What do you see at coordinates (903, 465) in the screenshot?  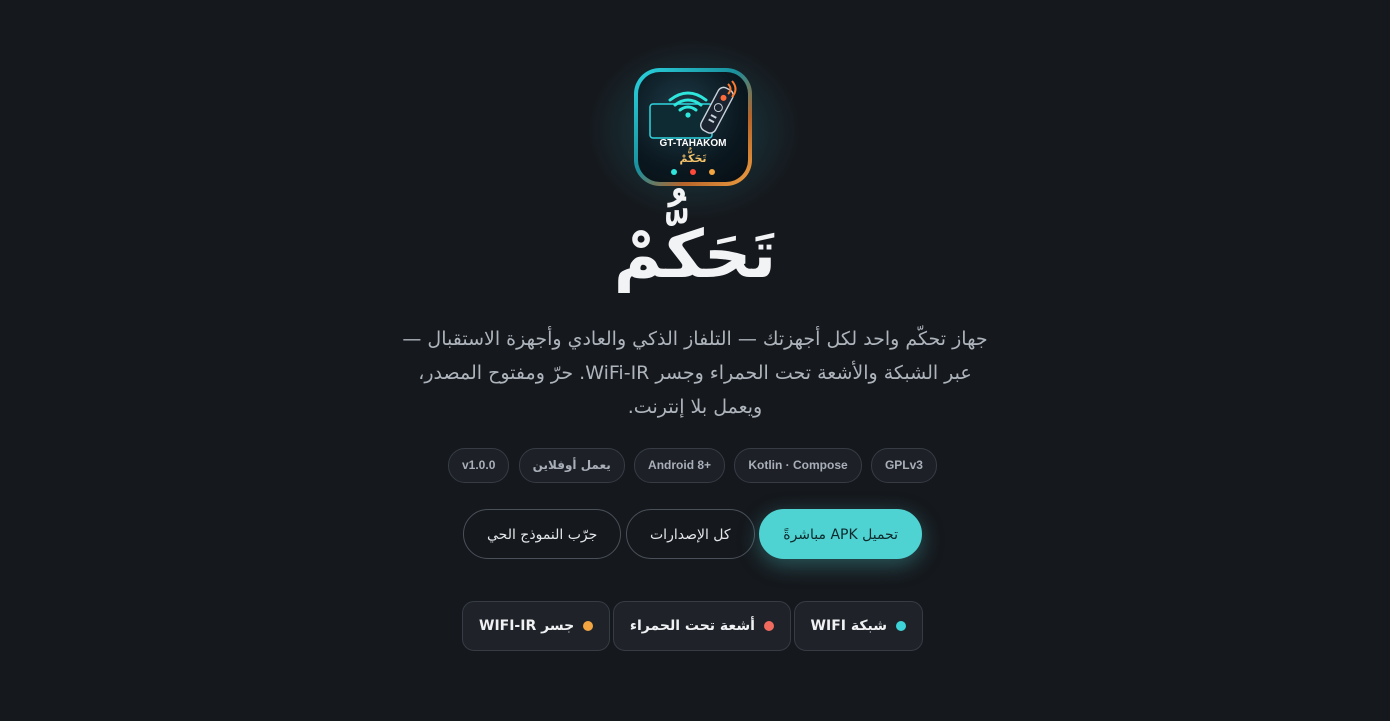 I see `badge-license: GPLv3` at bounding box center [903, 465].